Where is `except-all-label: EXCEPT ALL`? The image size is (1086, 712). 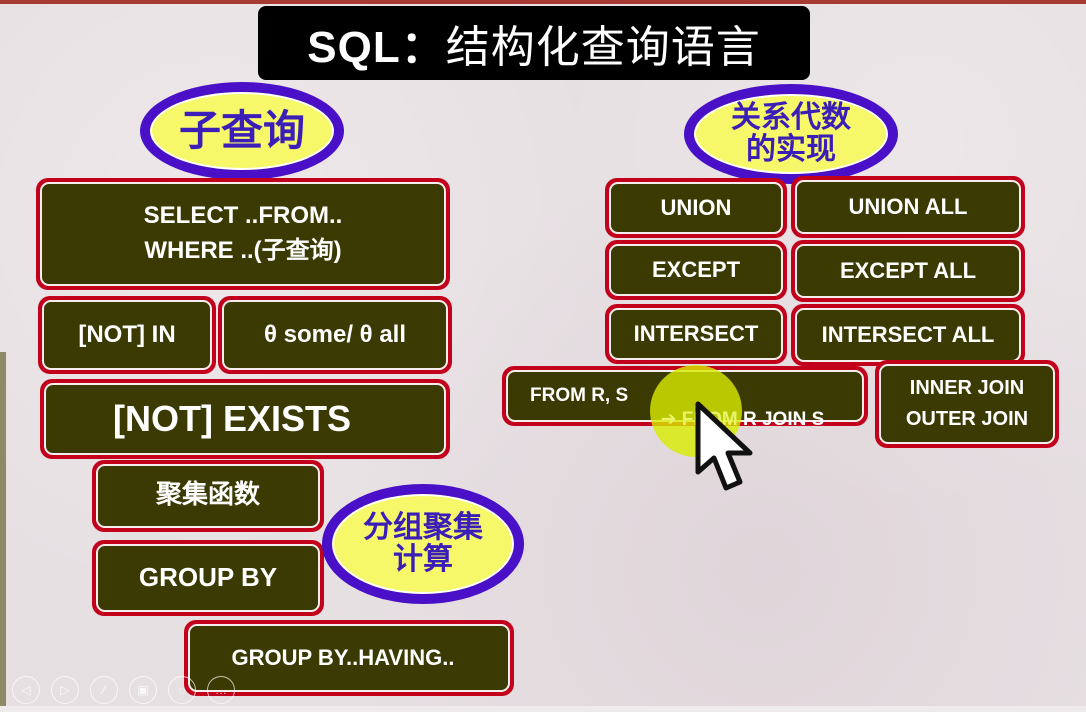 except-all-label: EXCEPT ALL is located at coordinates (908, 271).